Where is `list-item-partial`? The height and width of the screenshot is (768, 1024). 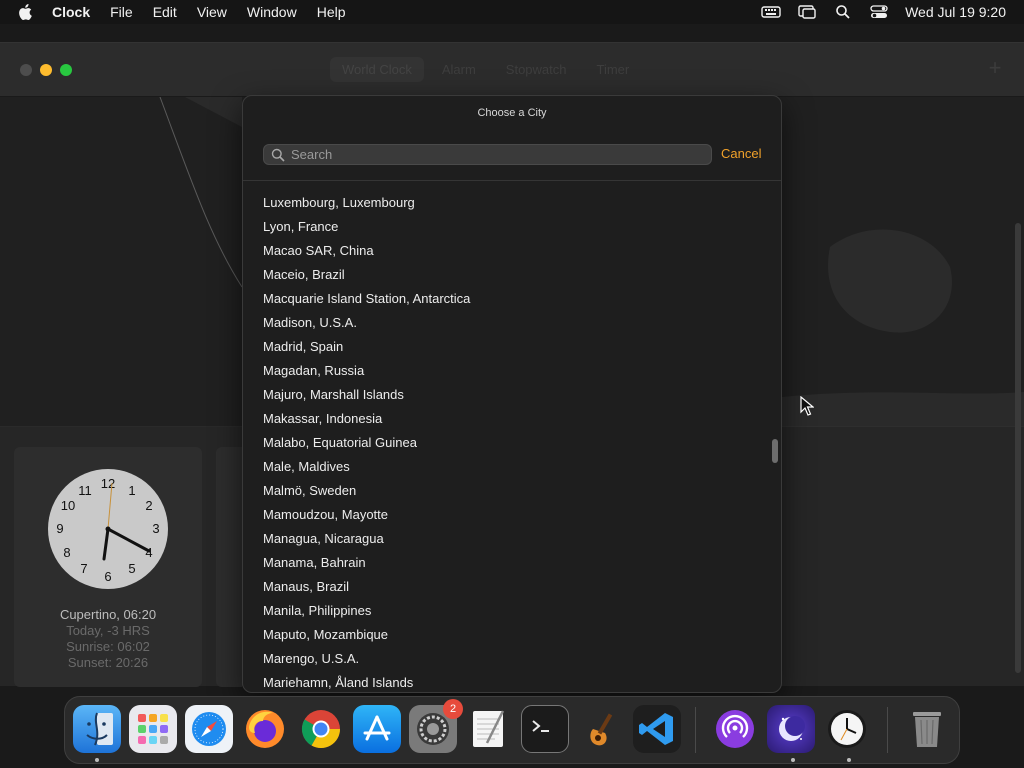 list-item-partial is located at coordinates (512, 186).